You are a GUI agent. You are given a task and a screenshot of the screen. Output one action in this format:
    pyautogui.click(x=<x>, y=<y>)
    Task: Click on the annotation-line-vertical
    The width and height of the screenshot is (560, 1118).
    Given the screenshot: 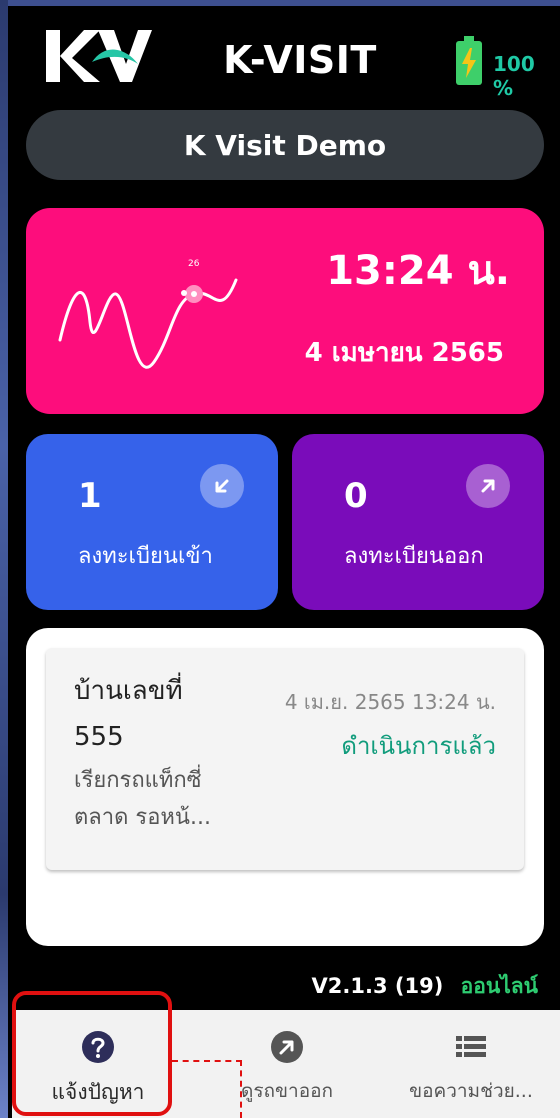 What is the action you would take?
    pyautogui.click(x=241, y=1089)
    